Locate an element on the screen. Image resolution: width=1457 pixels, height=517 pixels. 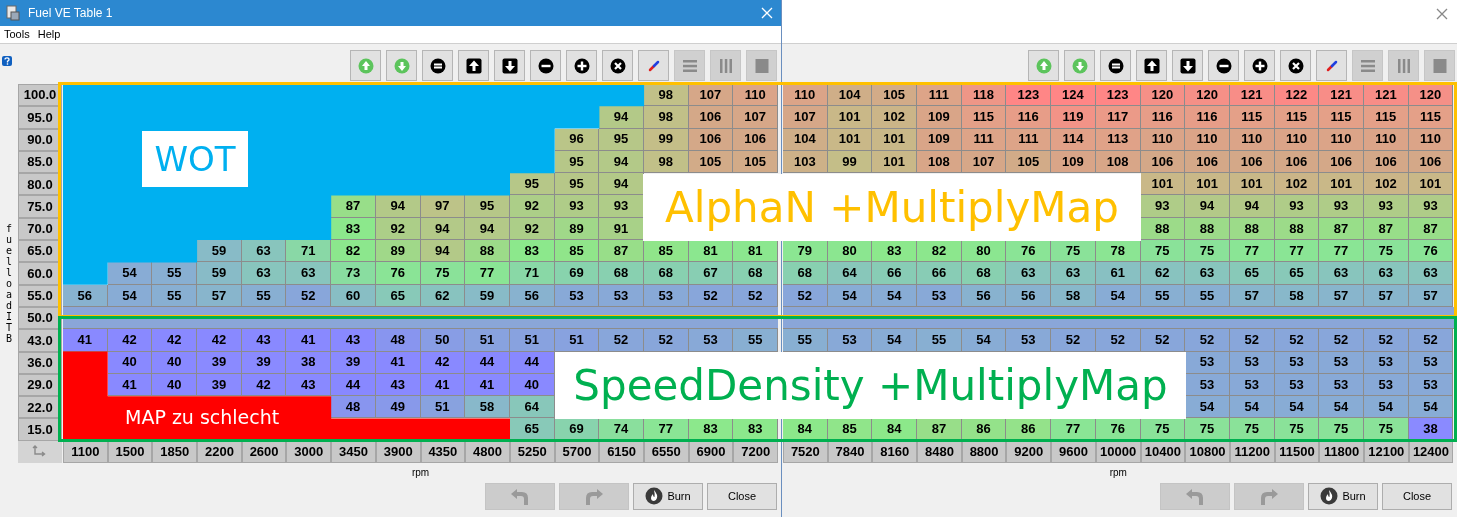
up-arrow-icon is located at coordinates (1151, 65).